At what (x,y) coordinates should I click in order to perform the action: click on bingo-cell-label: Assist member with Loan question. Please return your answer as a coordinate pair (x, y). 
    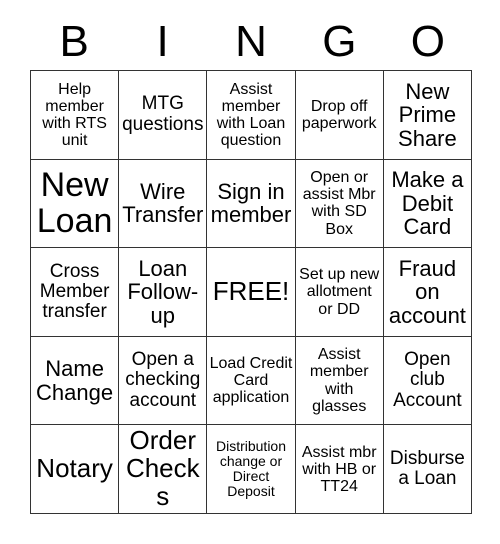
    Looking at the image, I should click on (251, 114).